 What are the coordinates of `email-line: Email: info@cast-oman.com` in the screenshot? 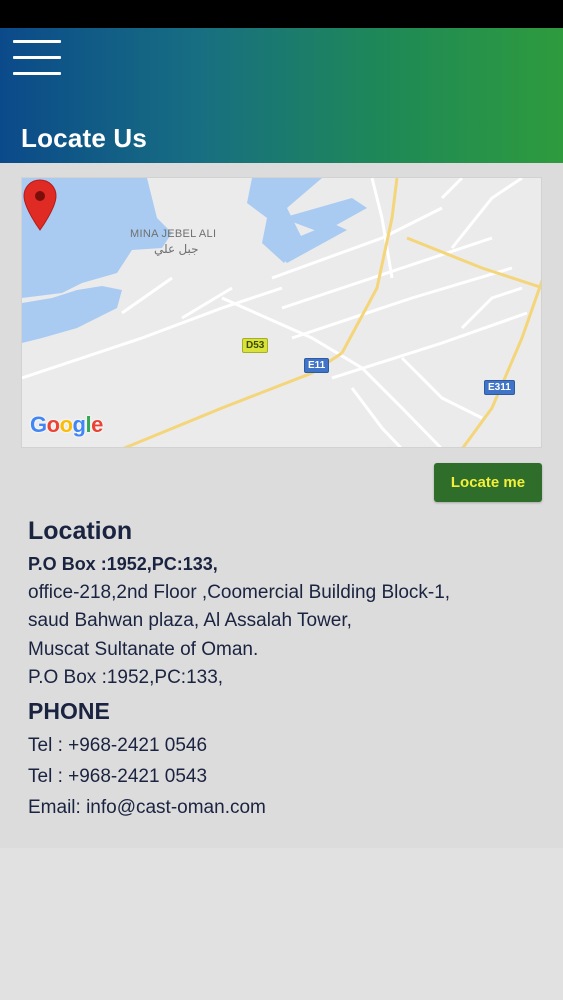 It's located at (147, 808).